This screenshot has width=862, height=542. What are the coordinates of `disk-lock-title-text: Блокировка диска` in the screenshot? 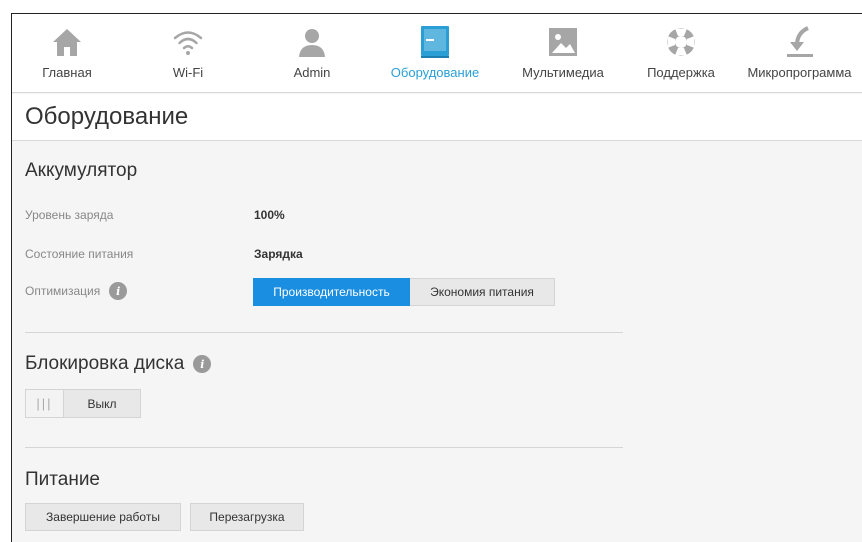 It's located at (105, 363).